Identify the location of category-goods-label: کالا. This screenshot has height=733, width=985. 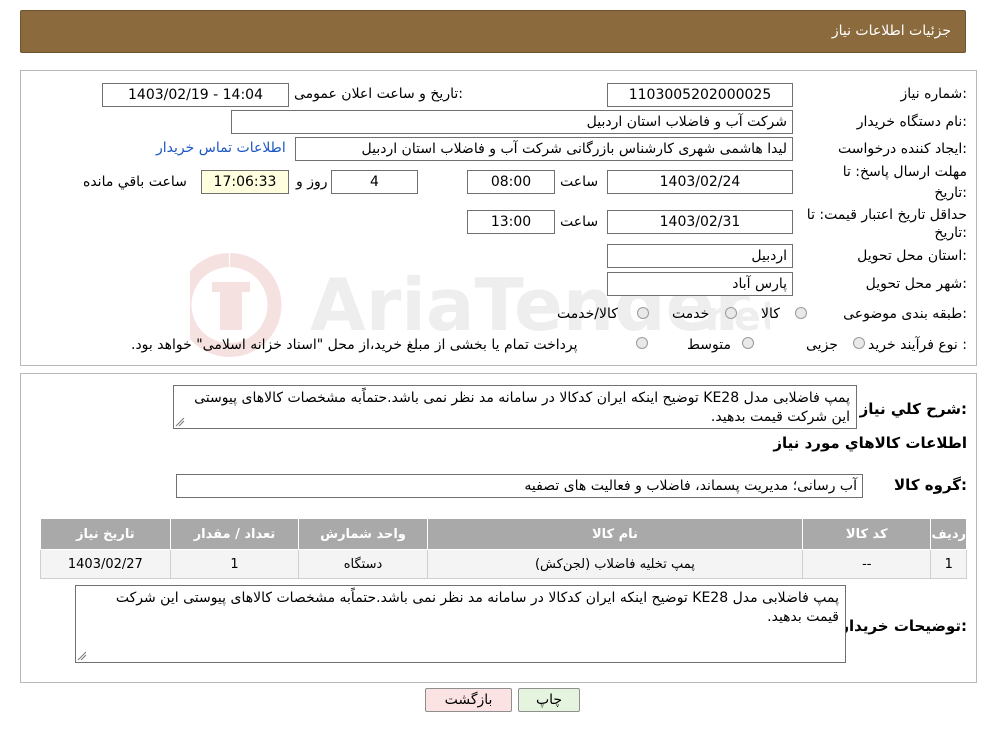
(770, 314).